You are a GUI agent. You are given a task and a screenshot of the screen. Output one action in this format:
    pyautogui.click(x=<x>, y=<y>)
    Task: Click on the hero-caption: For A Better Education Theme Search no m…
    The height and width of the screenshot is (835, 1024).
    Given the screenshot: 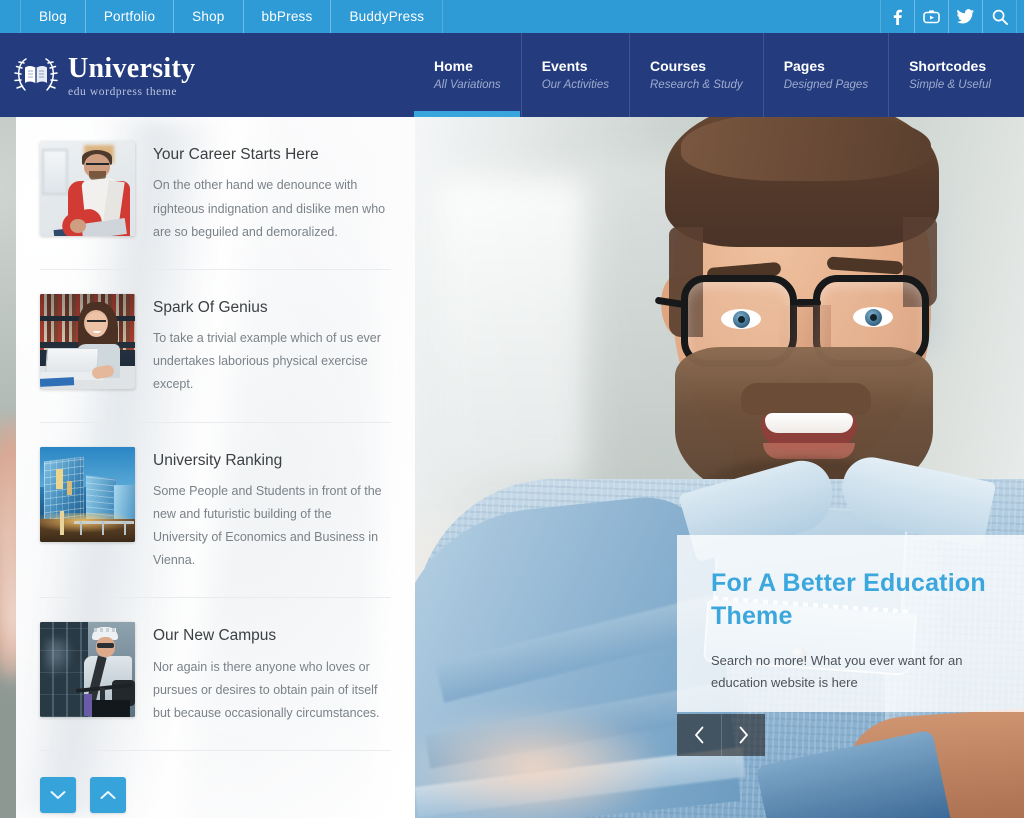 What is the action you would take?
    pyautogui.click(x=850, y=623)
    